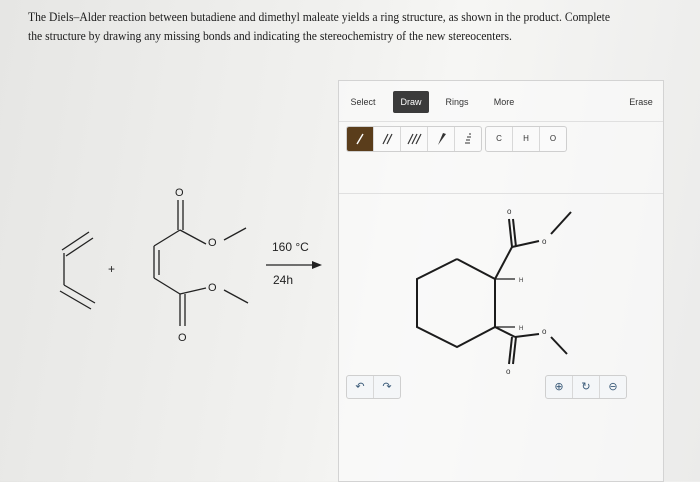  I want to click on carbonyl-oxygen-bottom: O, so click(182, 338).